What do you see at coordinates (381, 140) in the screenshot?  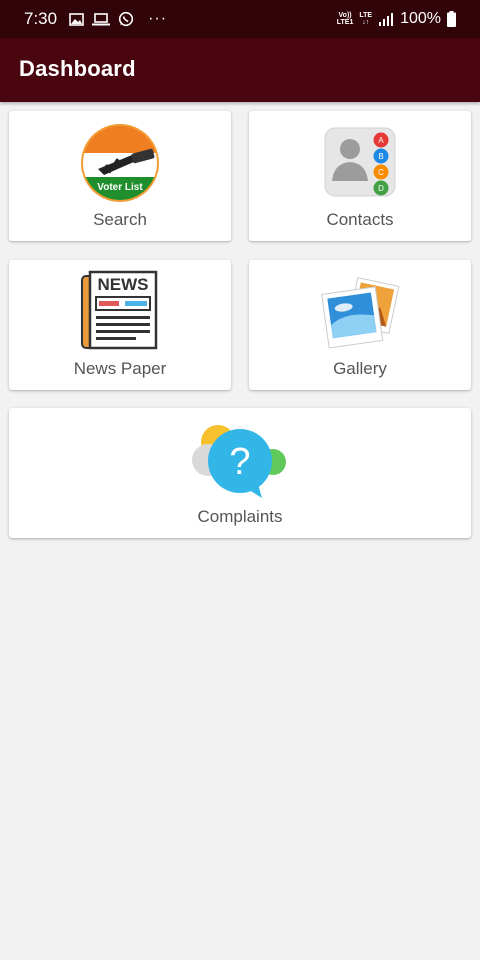 I see `svg-text: A` at bounding box center [381, 140].